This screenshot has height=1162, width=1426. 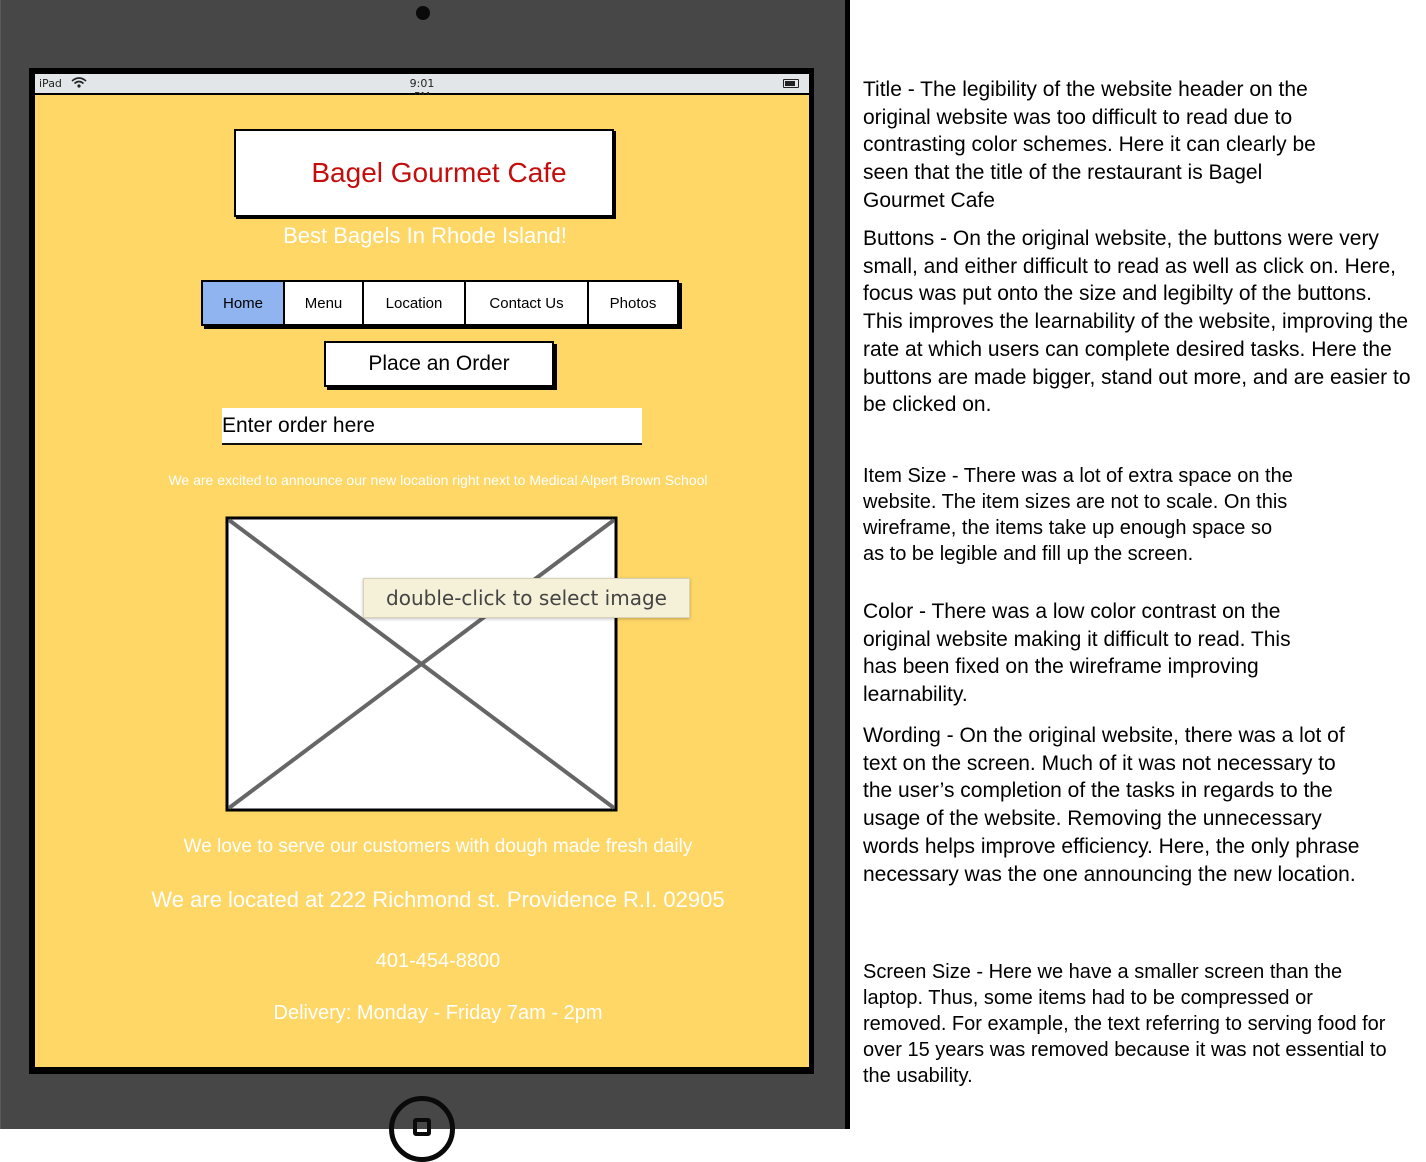 What do you see at coordinates (791, 83) in the screenshot?
I see `battery-icon` at bounding box center [791, 83].